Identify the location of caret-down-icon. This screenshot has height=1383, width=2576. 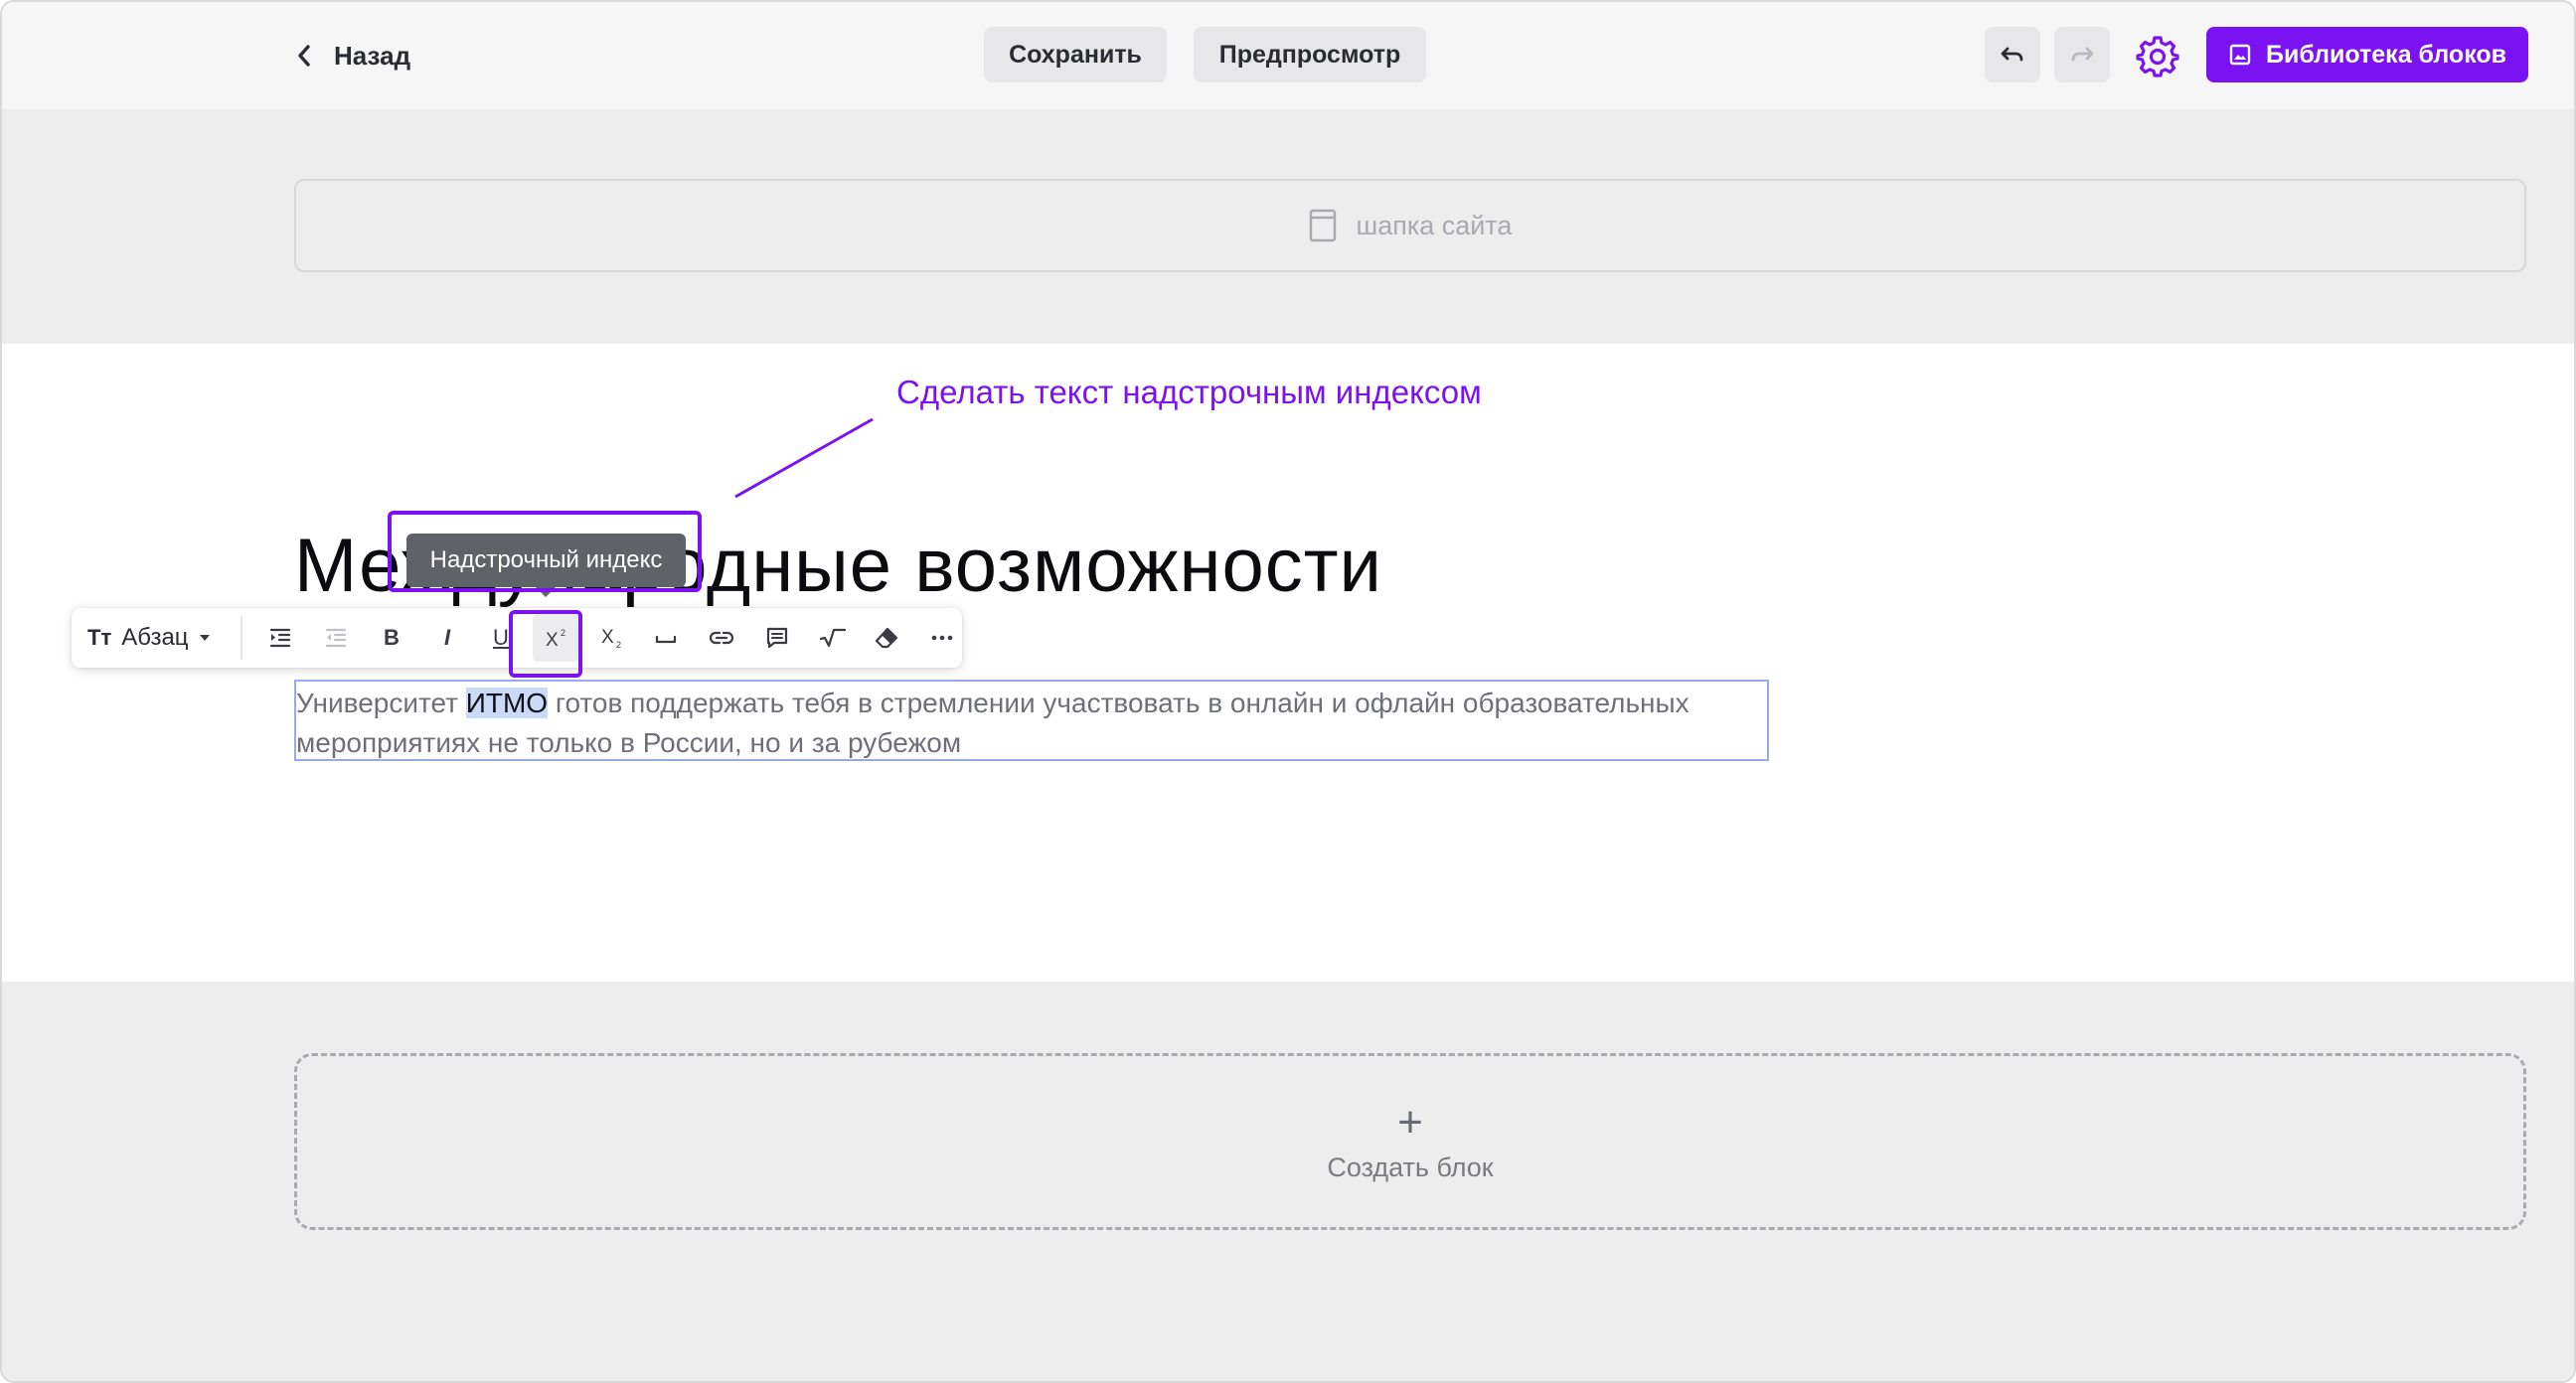
(204, 638).